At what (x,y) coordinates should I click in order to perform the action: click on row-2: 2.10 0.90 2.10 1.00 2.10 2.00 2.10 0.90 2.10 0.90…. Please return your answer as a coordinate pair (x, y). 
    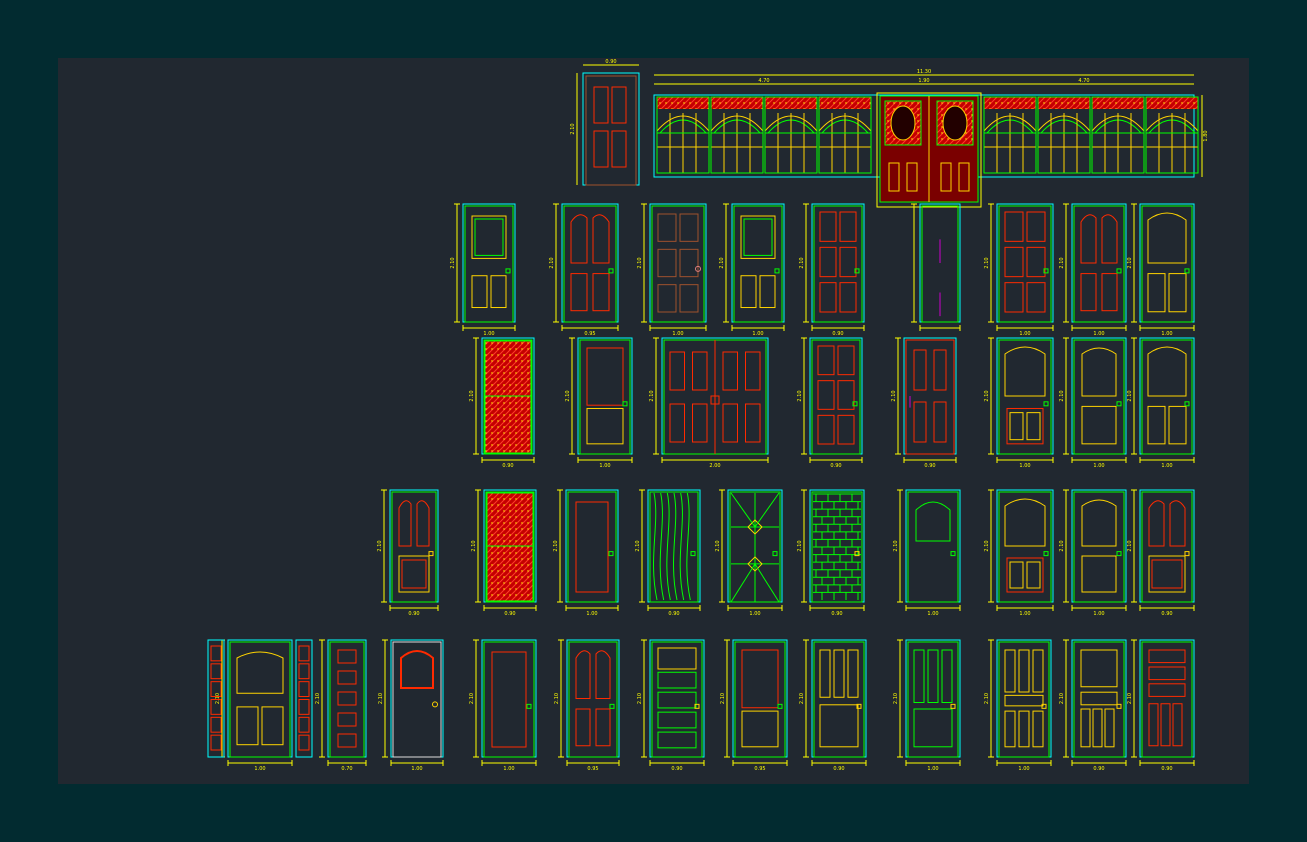
    Looking at the image, I should click on (832, 403).